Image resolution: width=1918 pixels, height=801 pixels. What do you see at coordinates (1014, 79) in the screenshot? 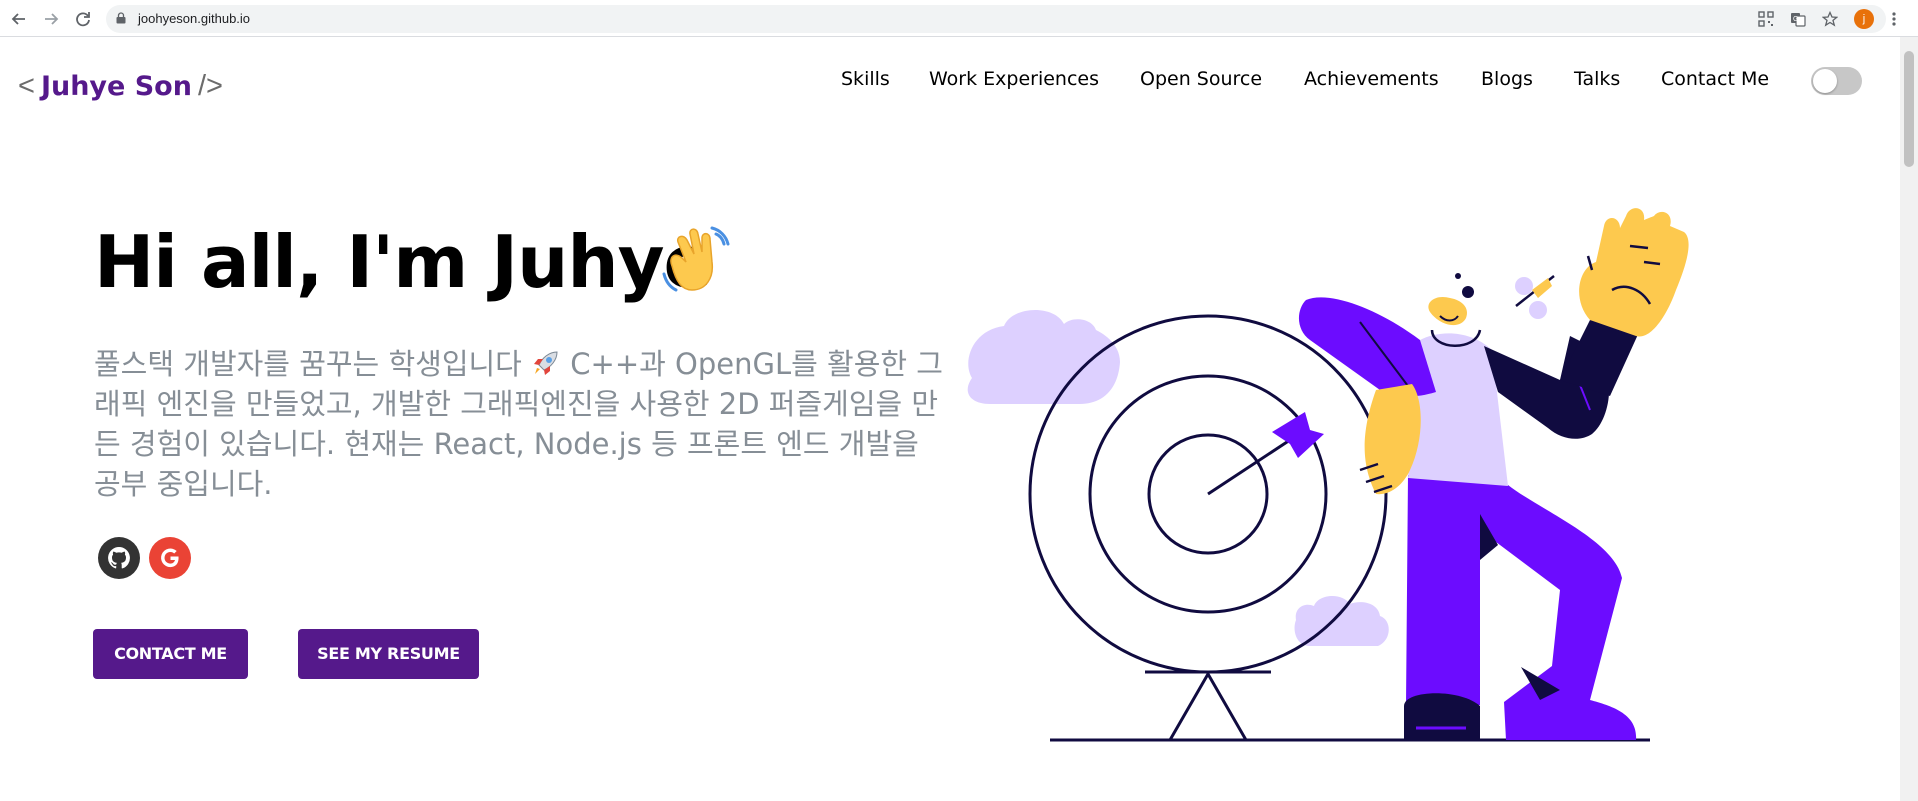
I see `nav-work-experiences: Work Experiences` at bounding box center [1014, 79].